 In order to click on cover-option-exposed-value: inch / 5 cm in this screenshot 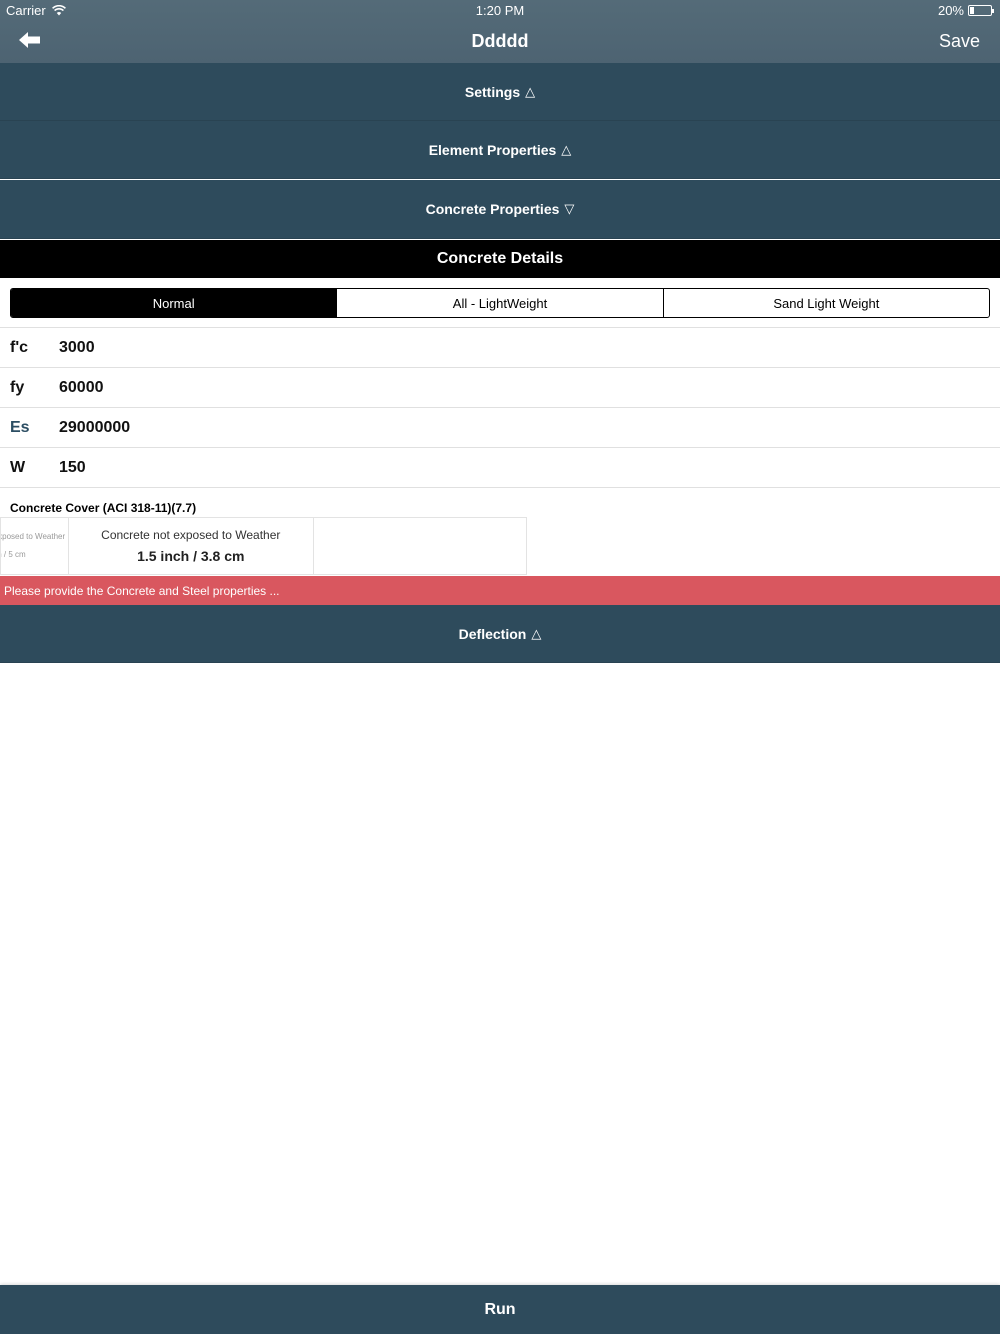, I will do `click(13, 554)`.